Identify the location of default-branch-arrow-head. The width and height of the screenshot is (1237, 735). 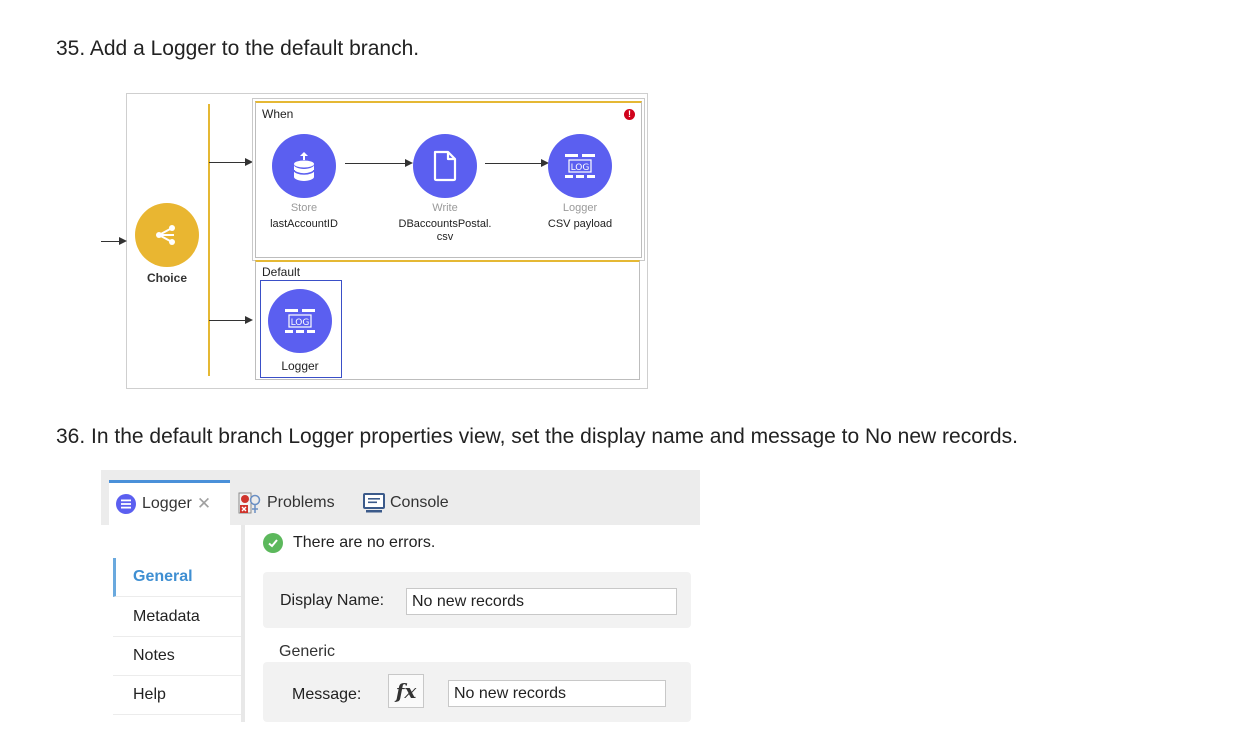
(249, 320).